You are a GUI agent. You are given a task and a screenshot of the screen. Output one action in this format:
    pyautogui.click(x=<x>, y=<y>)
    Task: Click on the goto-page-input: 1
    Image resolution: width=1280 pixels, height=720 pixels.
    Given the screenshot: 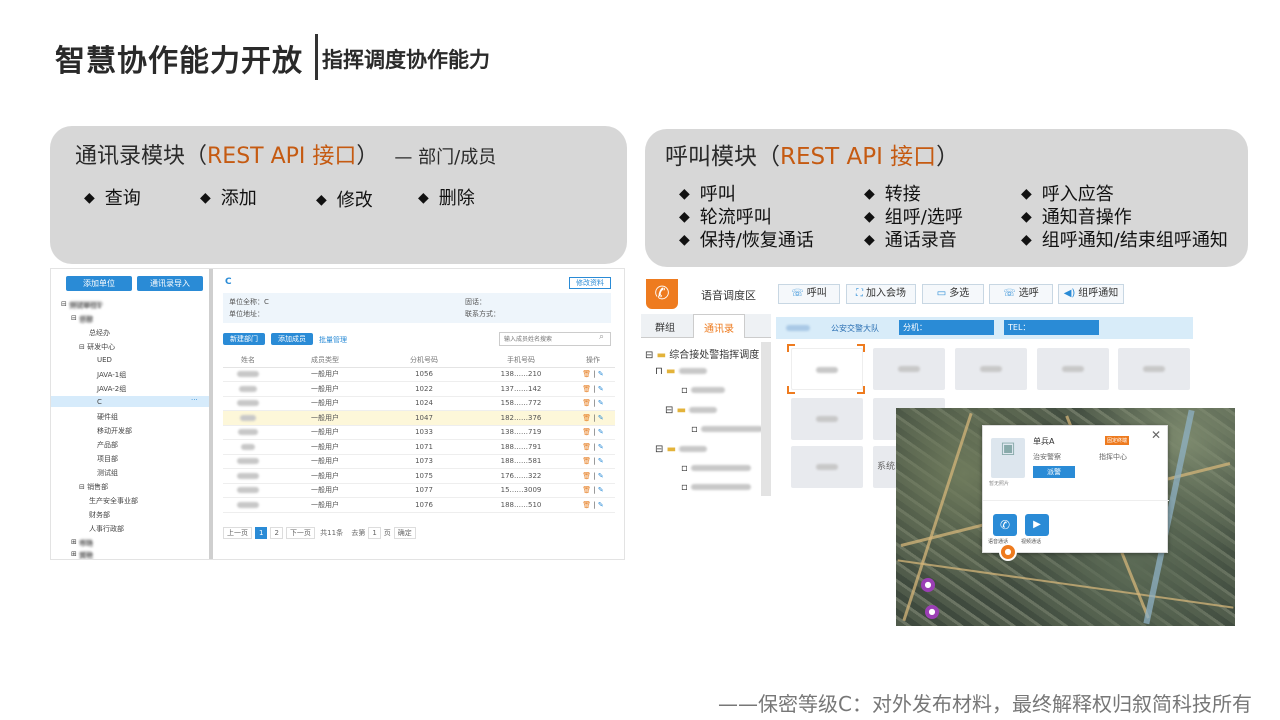 What is the action you would take?
    pyautogui.click(x=374, y=533)
    